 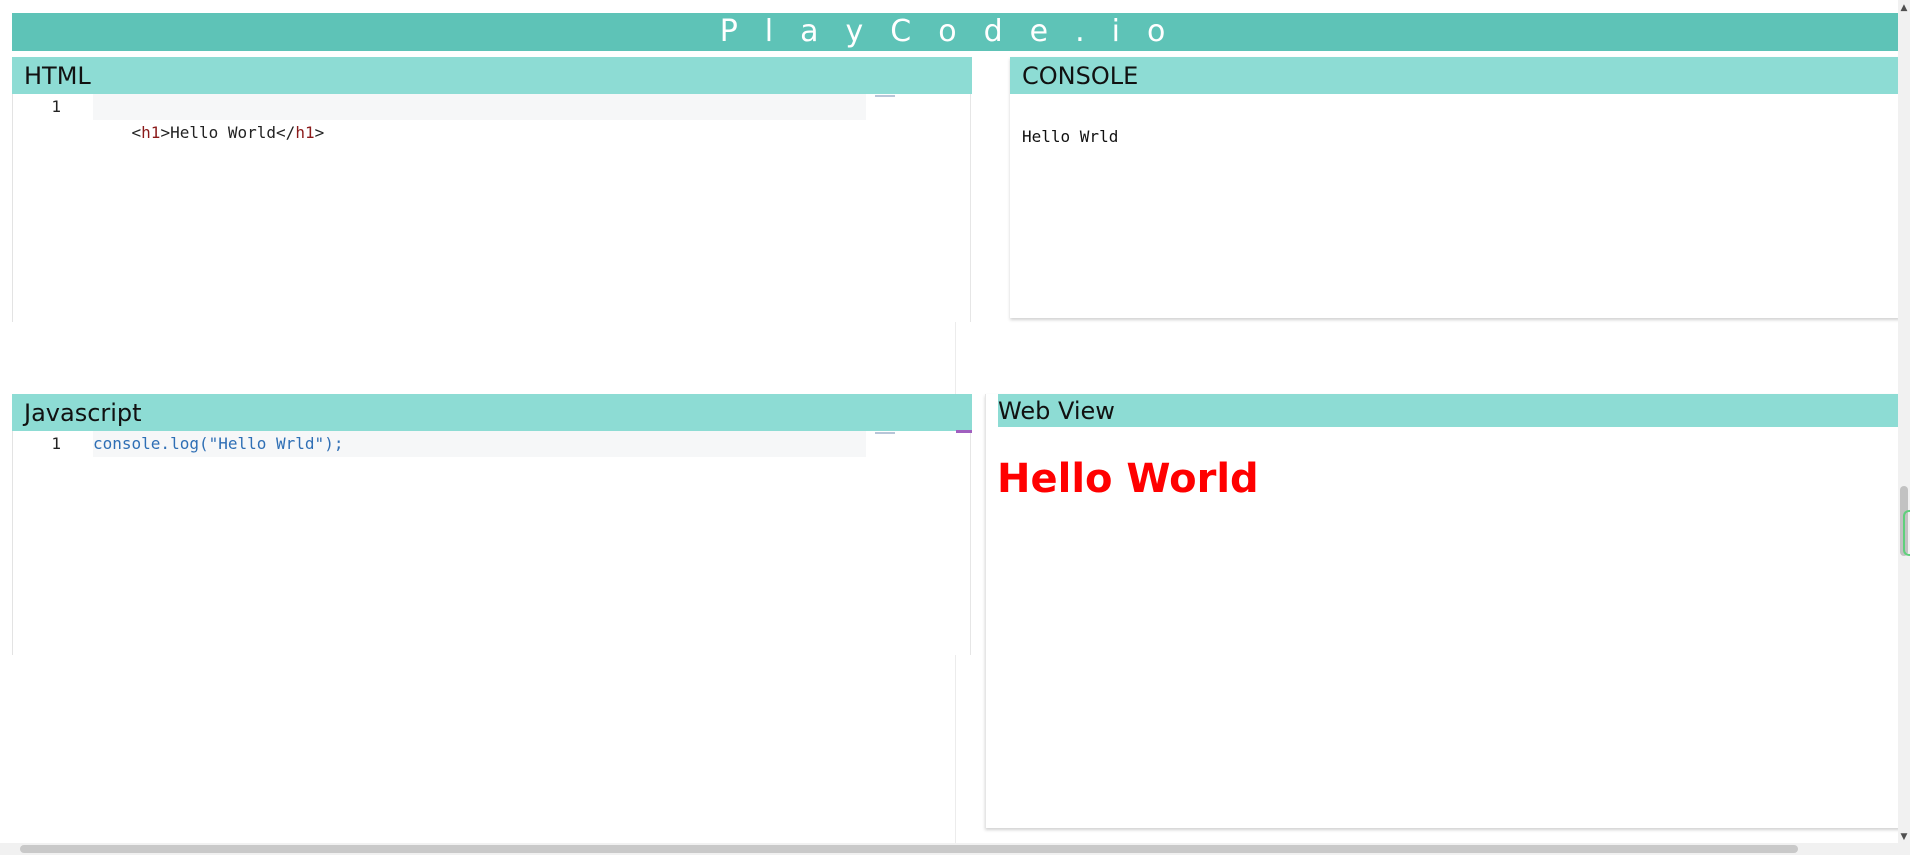 What do you see at coordinates (1904, 427) in the screenshot?
I see `vertical-scrollbar` at bounding box center [1904, 427].